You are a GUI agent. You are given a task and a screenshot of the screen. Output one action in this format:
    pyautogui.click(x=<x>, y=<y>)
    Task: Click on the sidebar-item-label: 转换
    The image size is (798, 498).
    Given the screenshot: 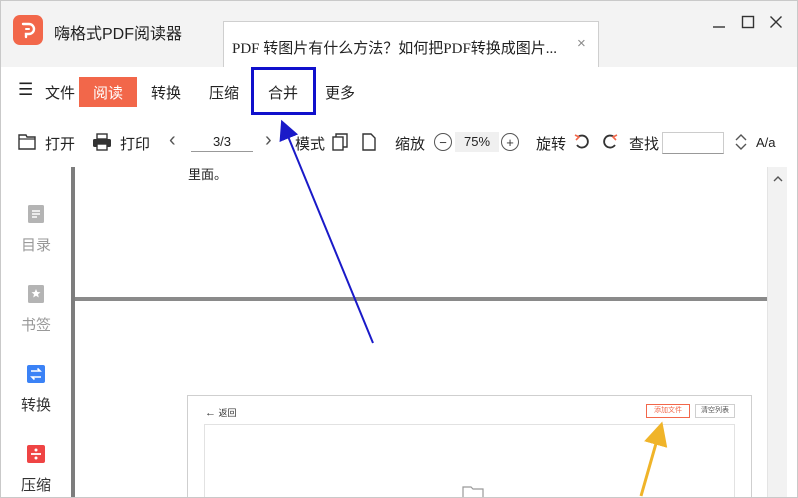 What is the action you would take?
    pyautogui.click(x=35, y=405)
    